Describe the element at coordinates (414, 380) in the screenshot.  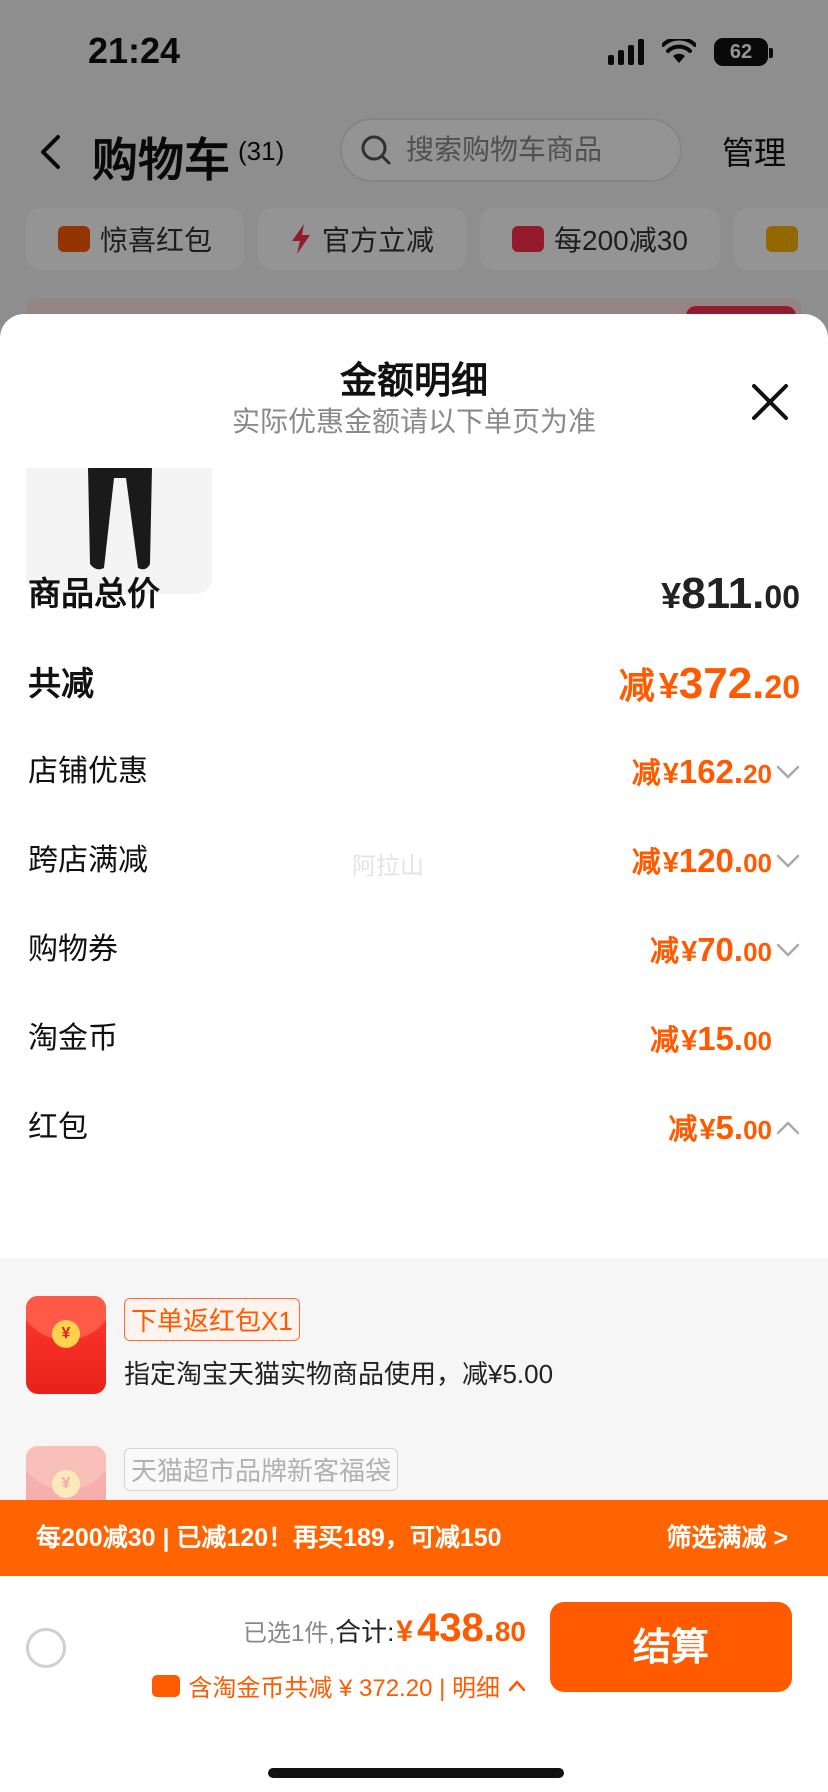
I see `sheet-title: 金额明细` at that location.